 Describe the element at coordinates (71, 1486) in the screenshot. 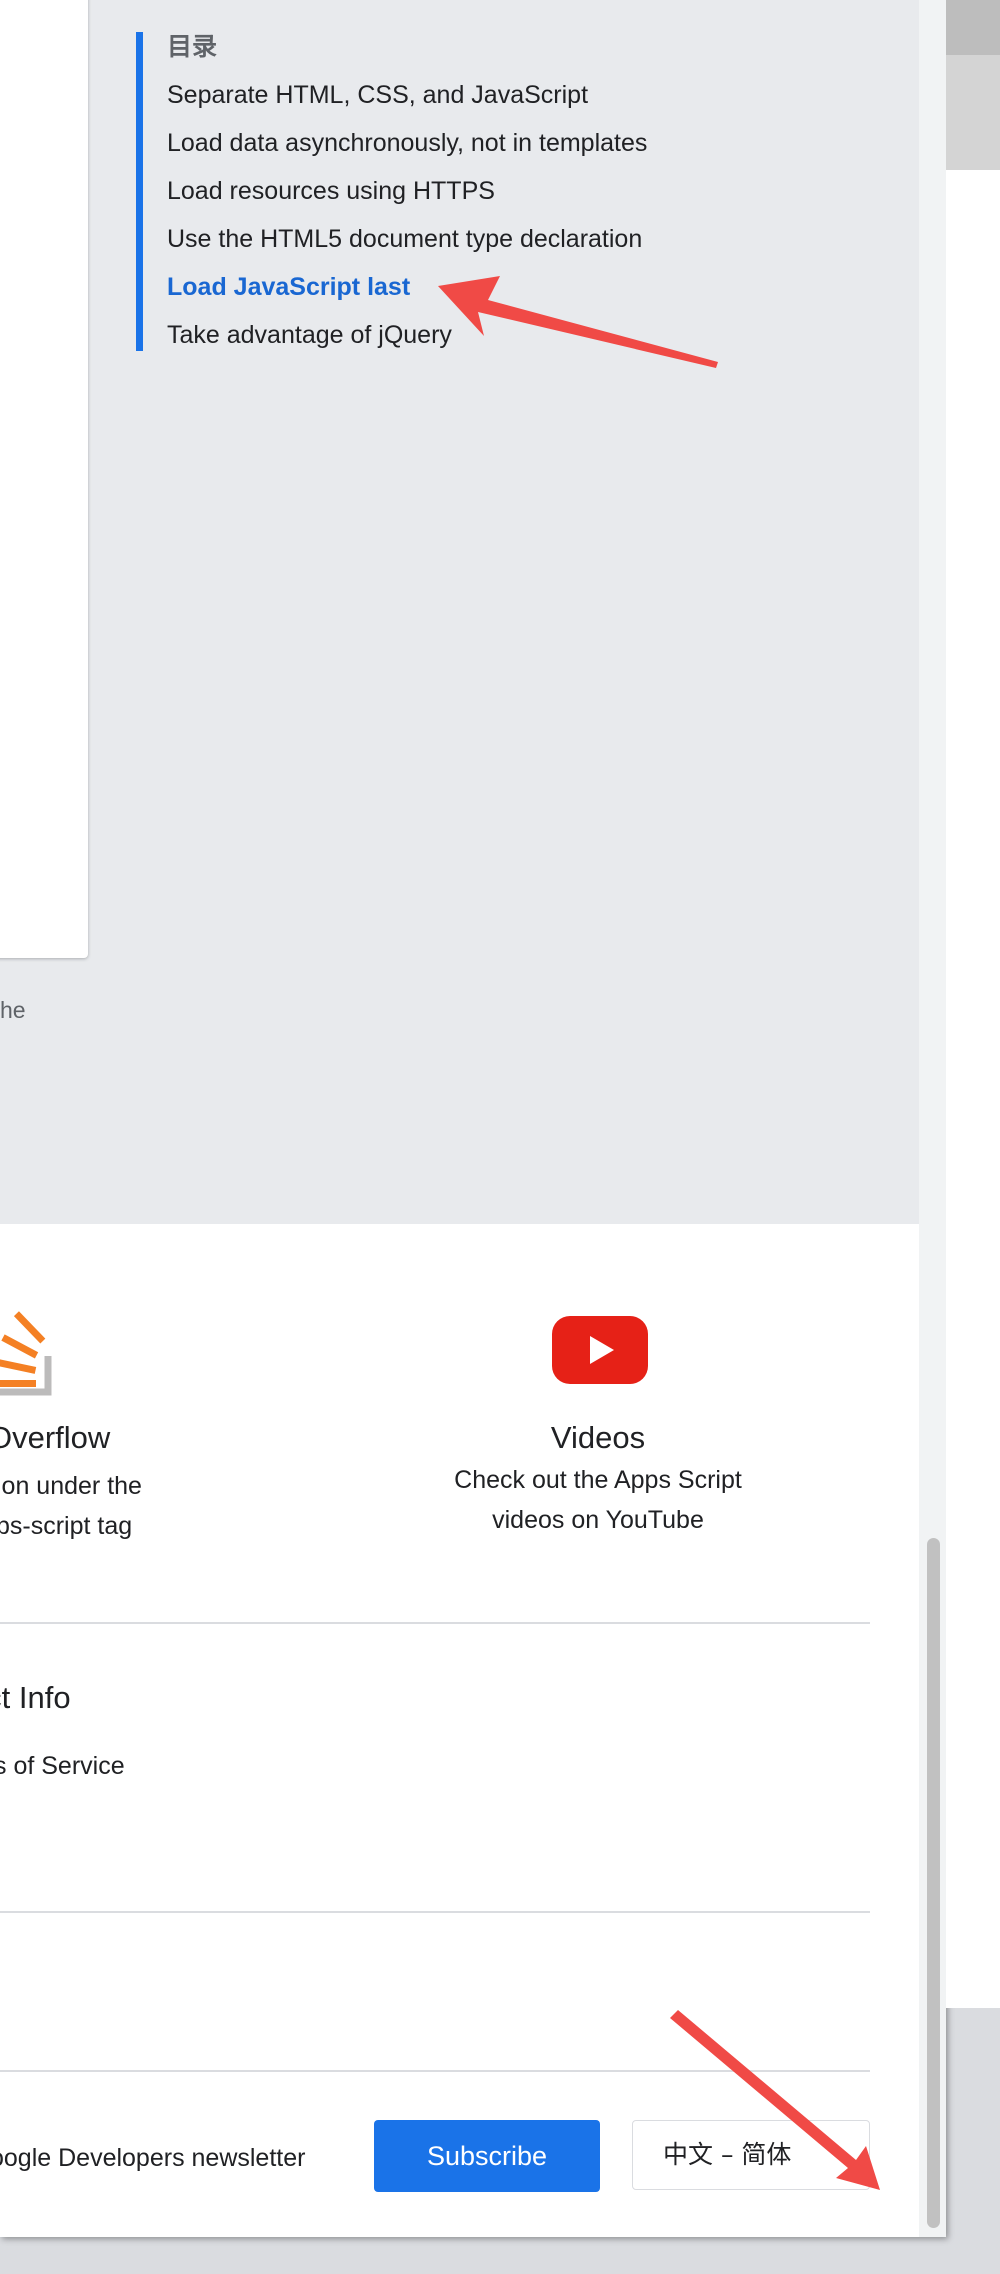

I see `stackoverflow-desc-line1: ion under the` at that location.